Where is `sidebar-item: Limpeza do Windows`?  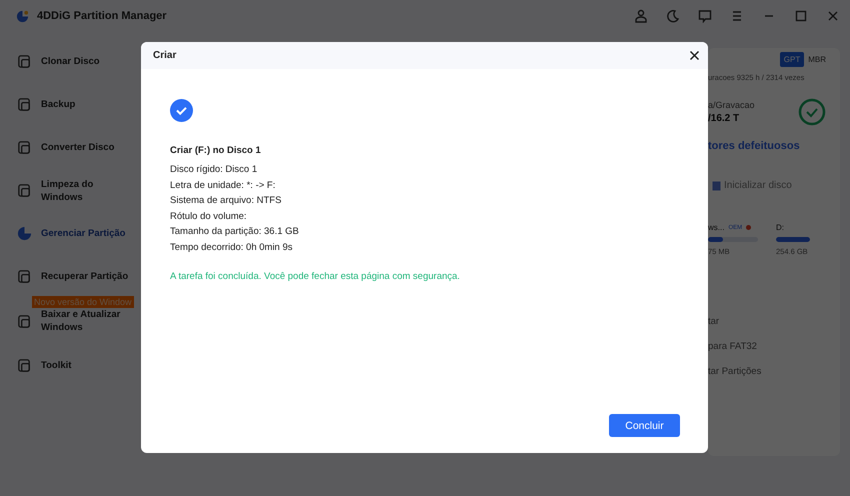 sidebar-item: Limpeza do Windows is located at coordinates (75, 190).